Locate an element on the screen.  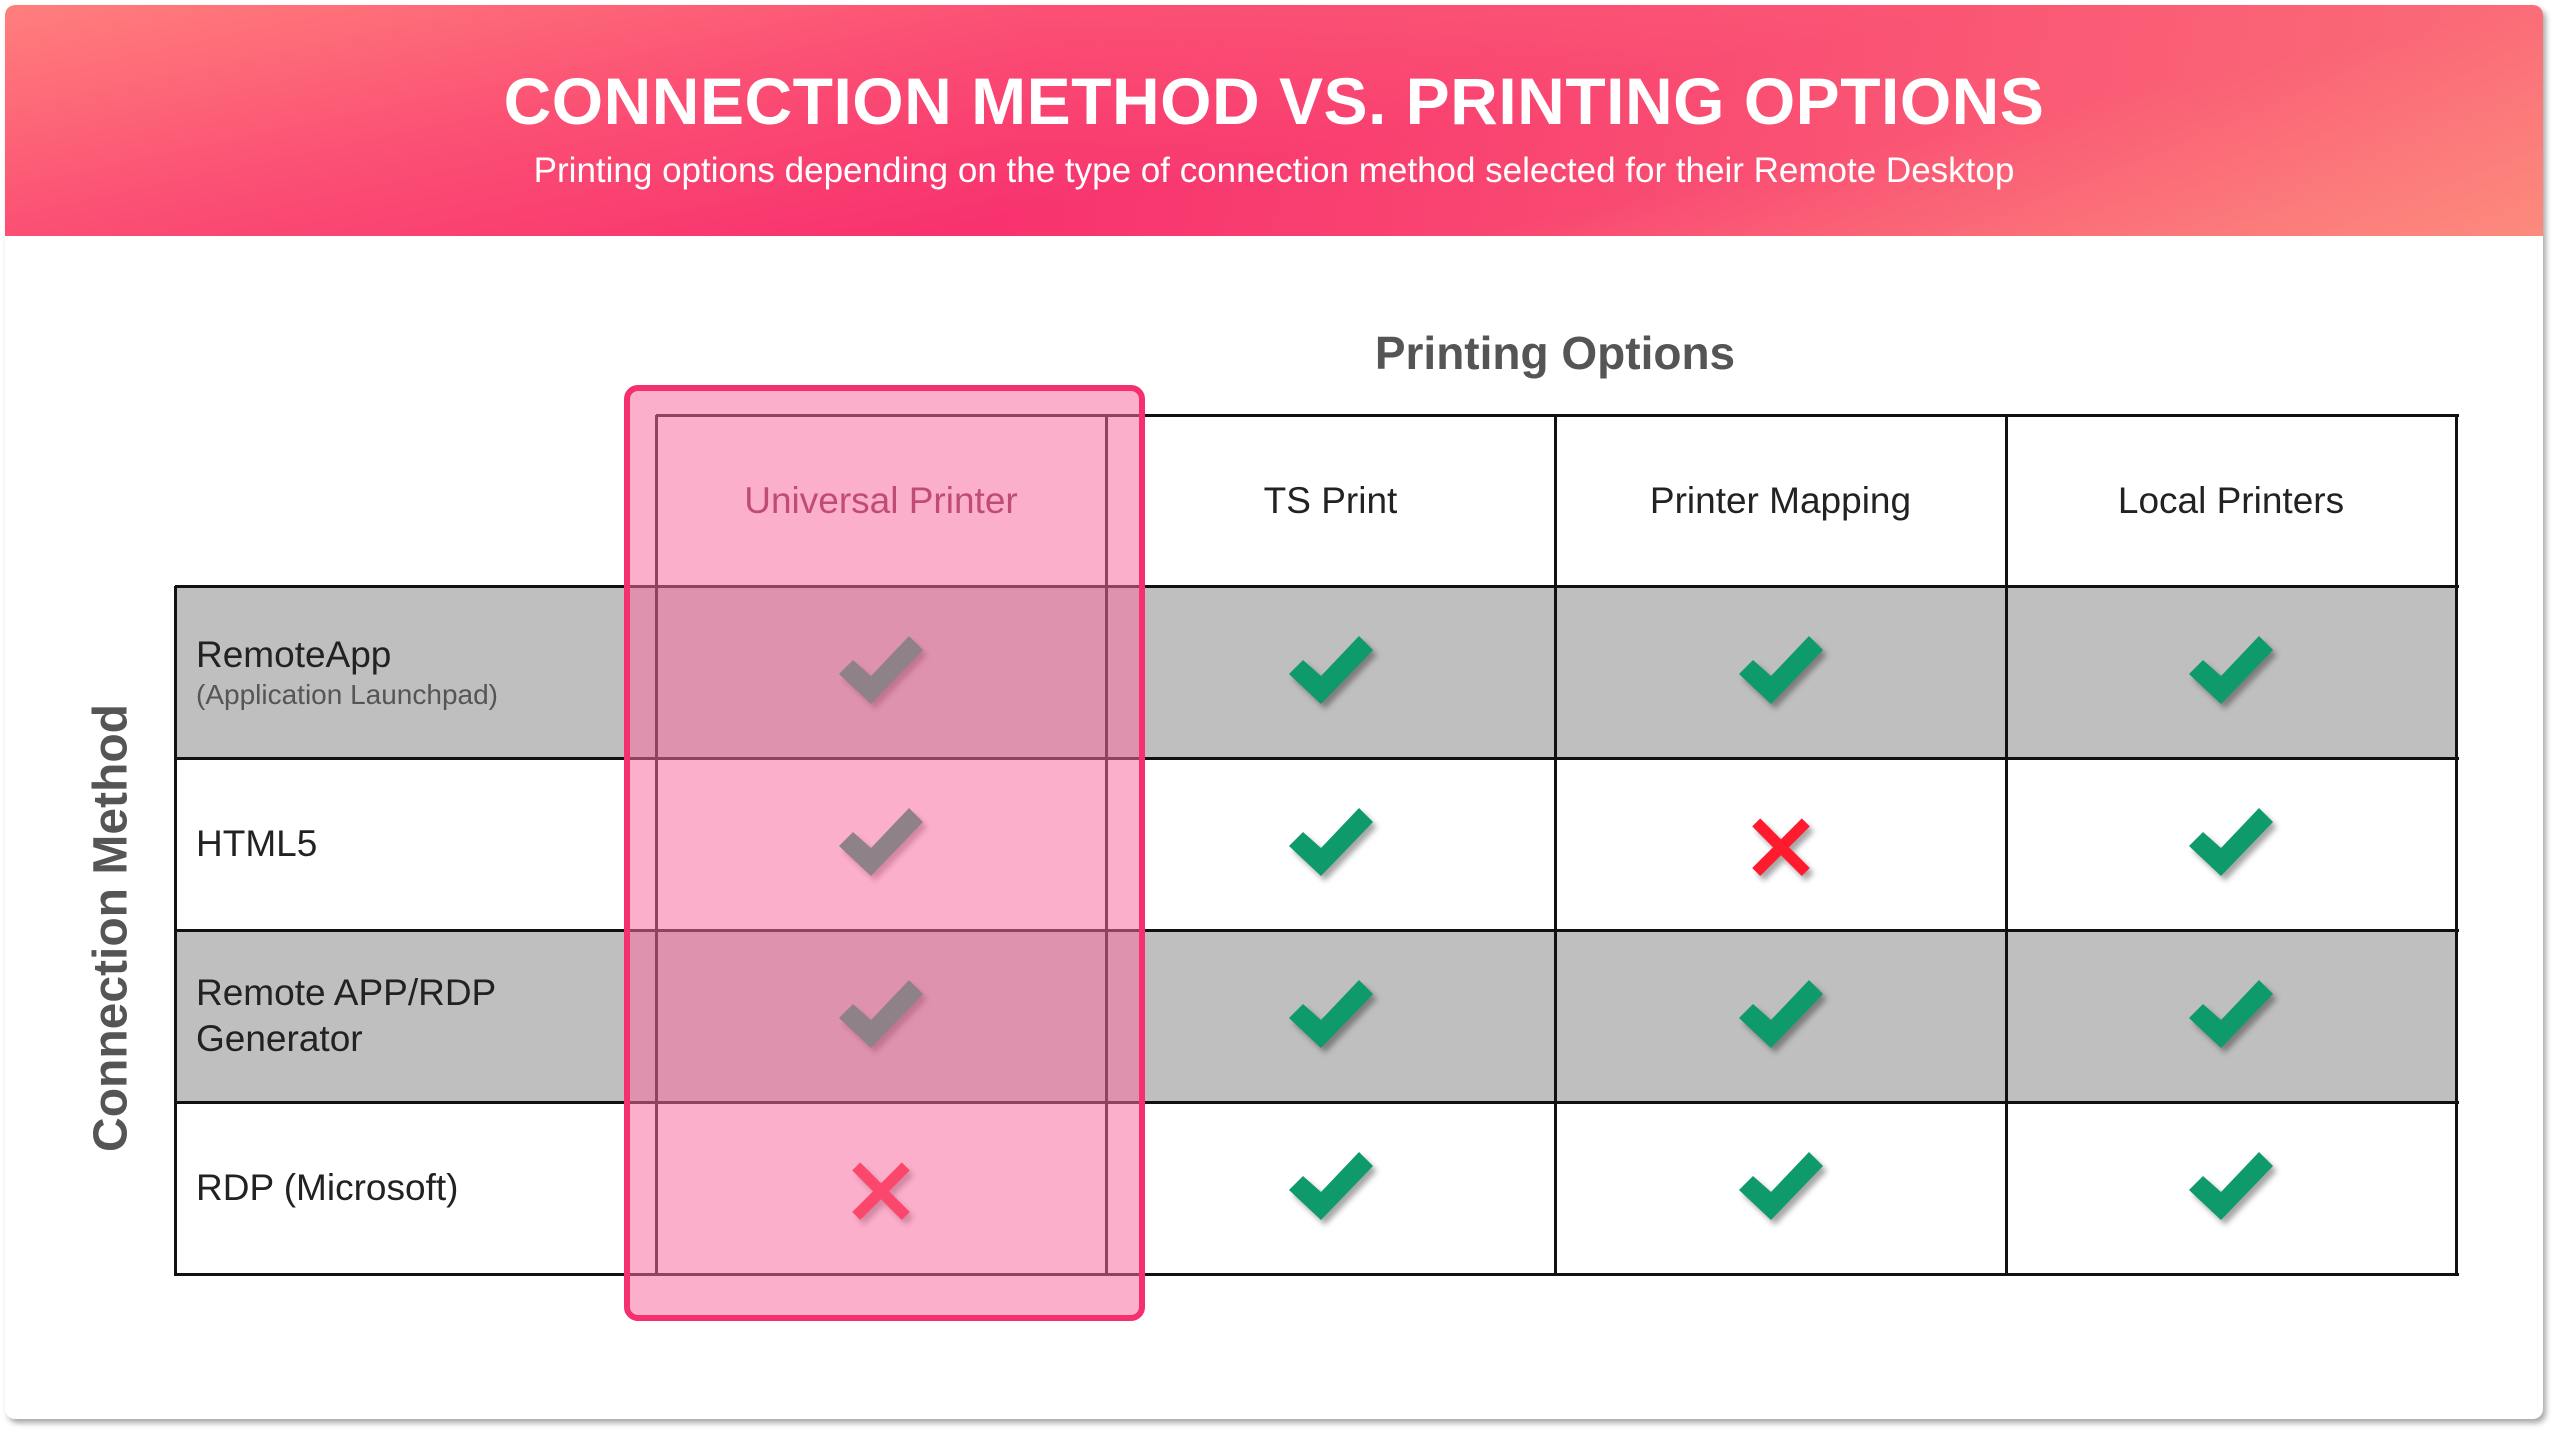
column-header: Universal Printer is located at coordinates (881, 500).